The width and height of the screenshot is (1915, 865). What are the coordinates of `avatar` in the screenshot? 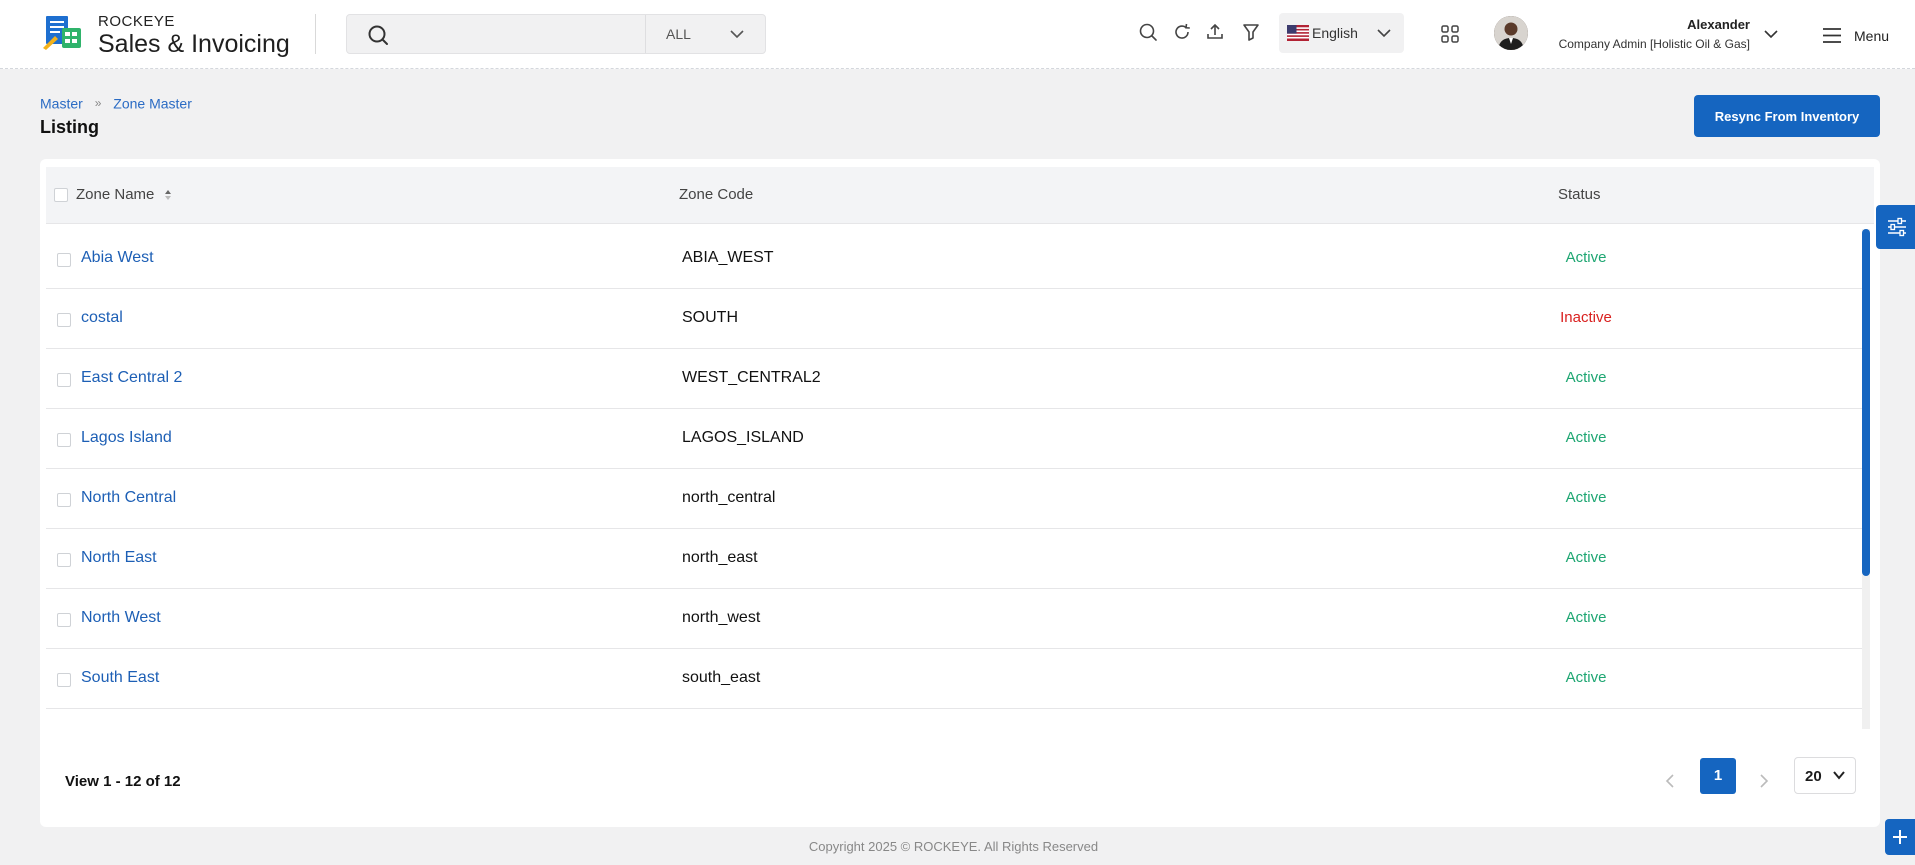 It's located at (1511, 33).